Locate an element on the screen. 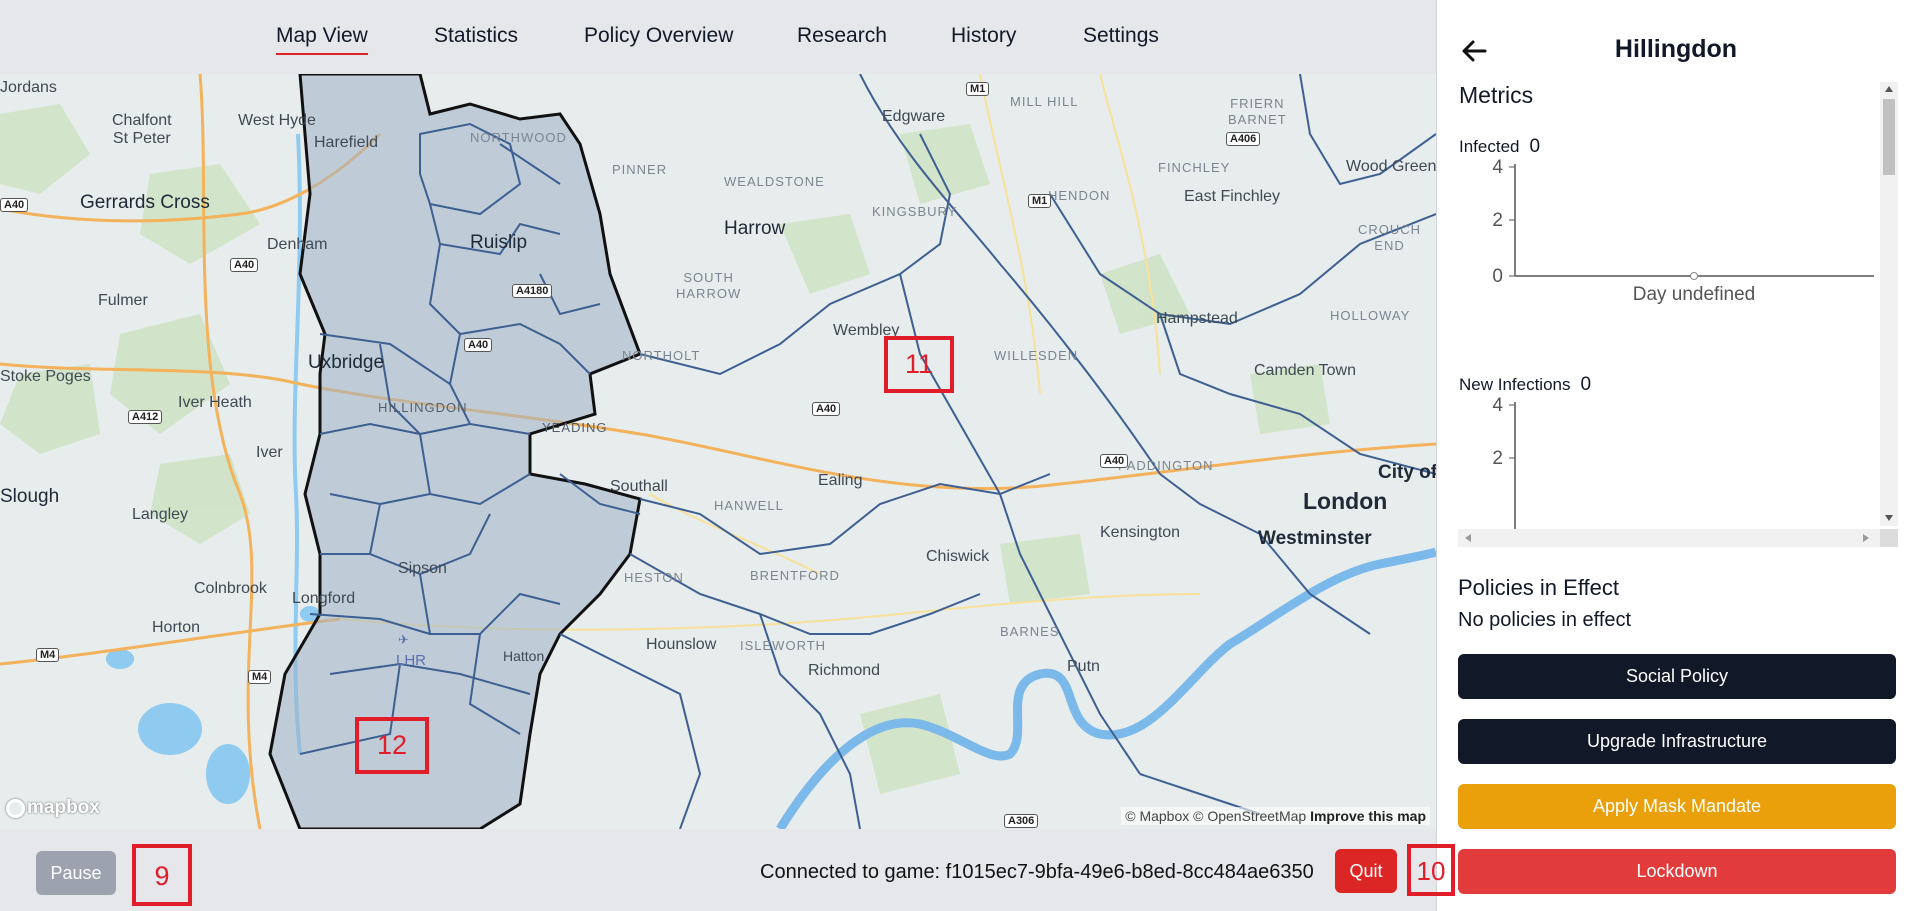 This screenshot has height=911, width=1915. map-label-east-finchley: East Finchley is located at coordinates (1232, 196).